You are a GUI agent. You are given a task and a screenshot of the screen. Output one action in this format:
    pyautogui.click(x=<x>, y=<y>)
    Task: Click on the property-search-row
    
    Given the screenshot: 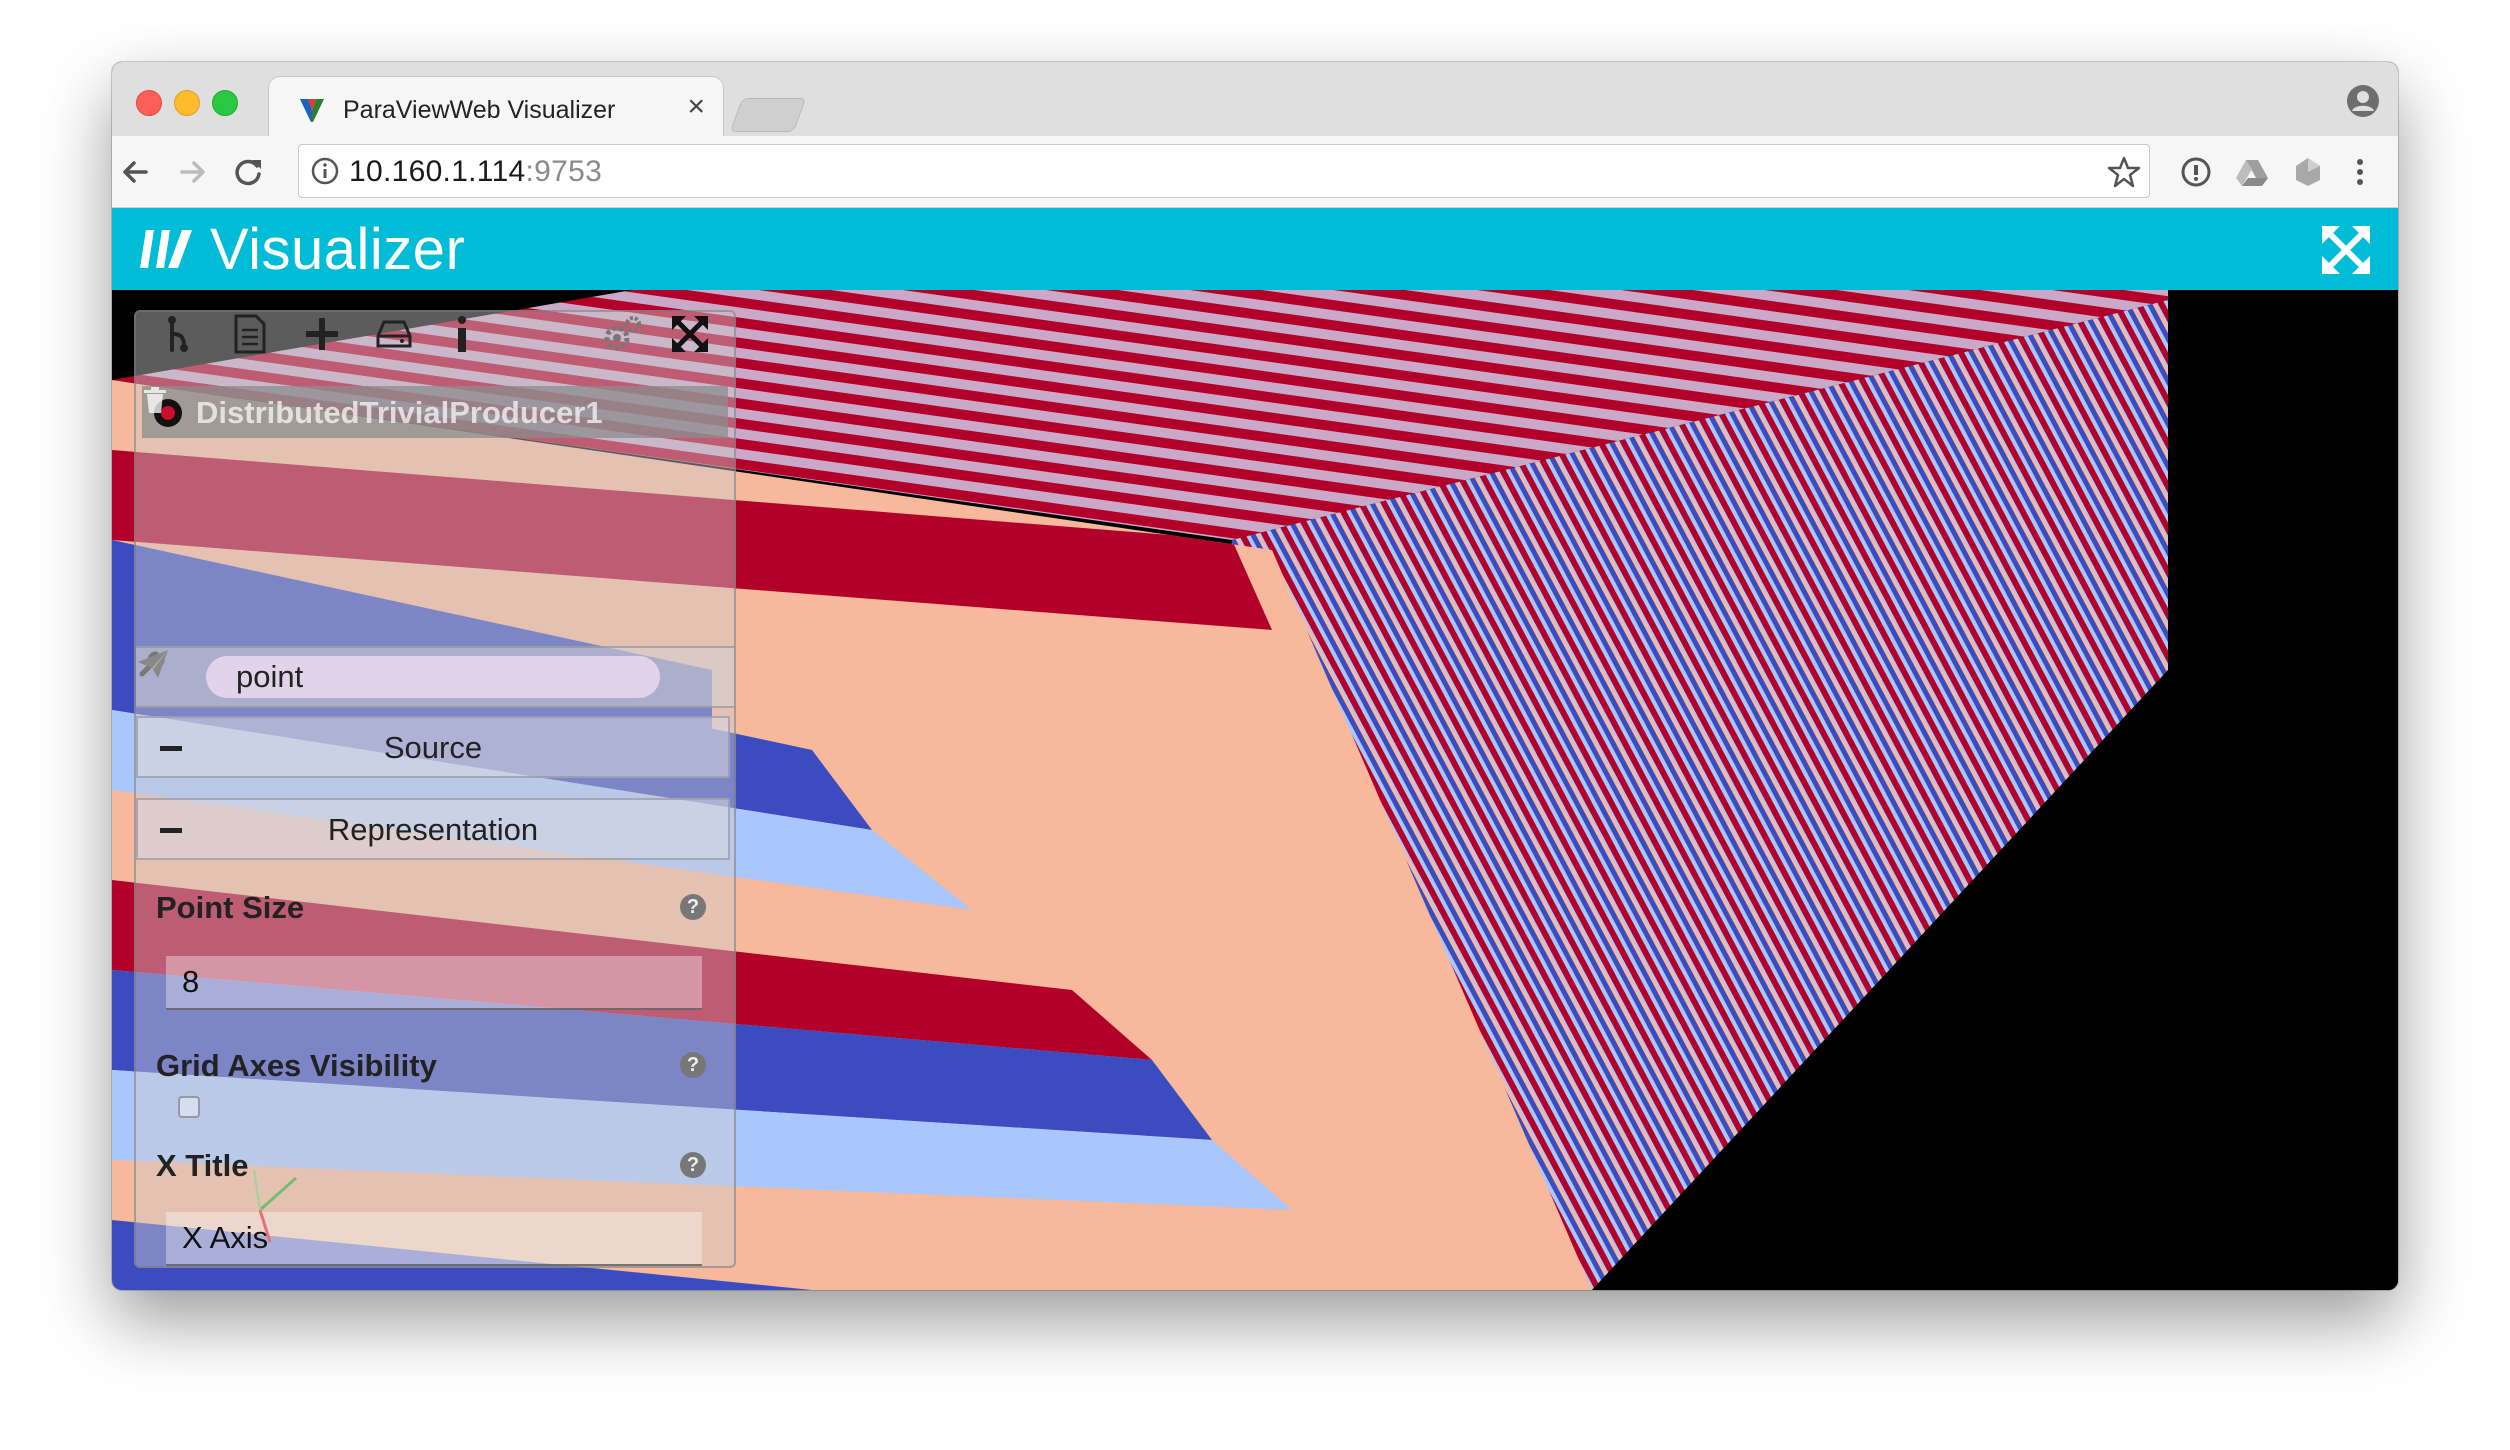 What is the action you would take?
    pyautogui.click(x=435, y=677)
    